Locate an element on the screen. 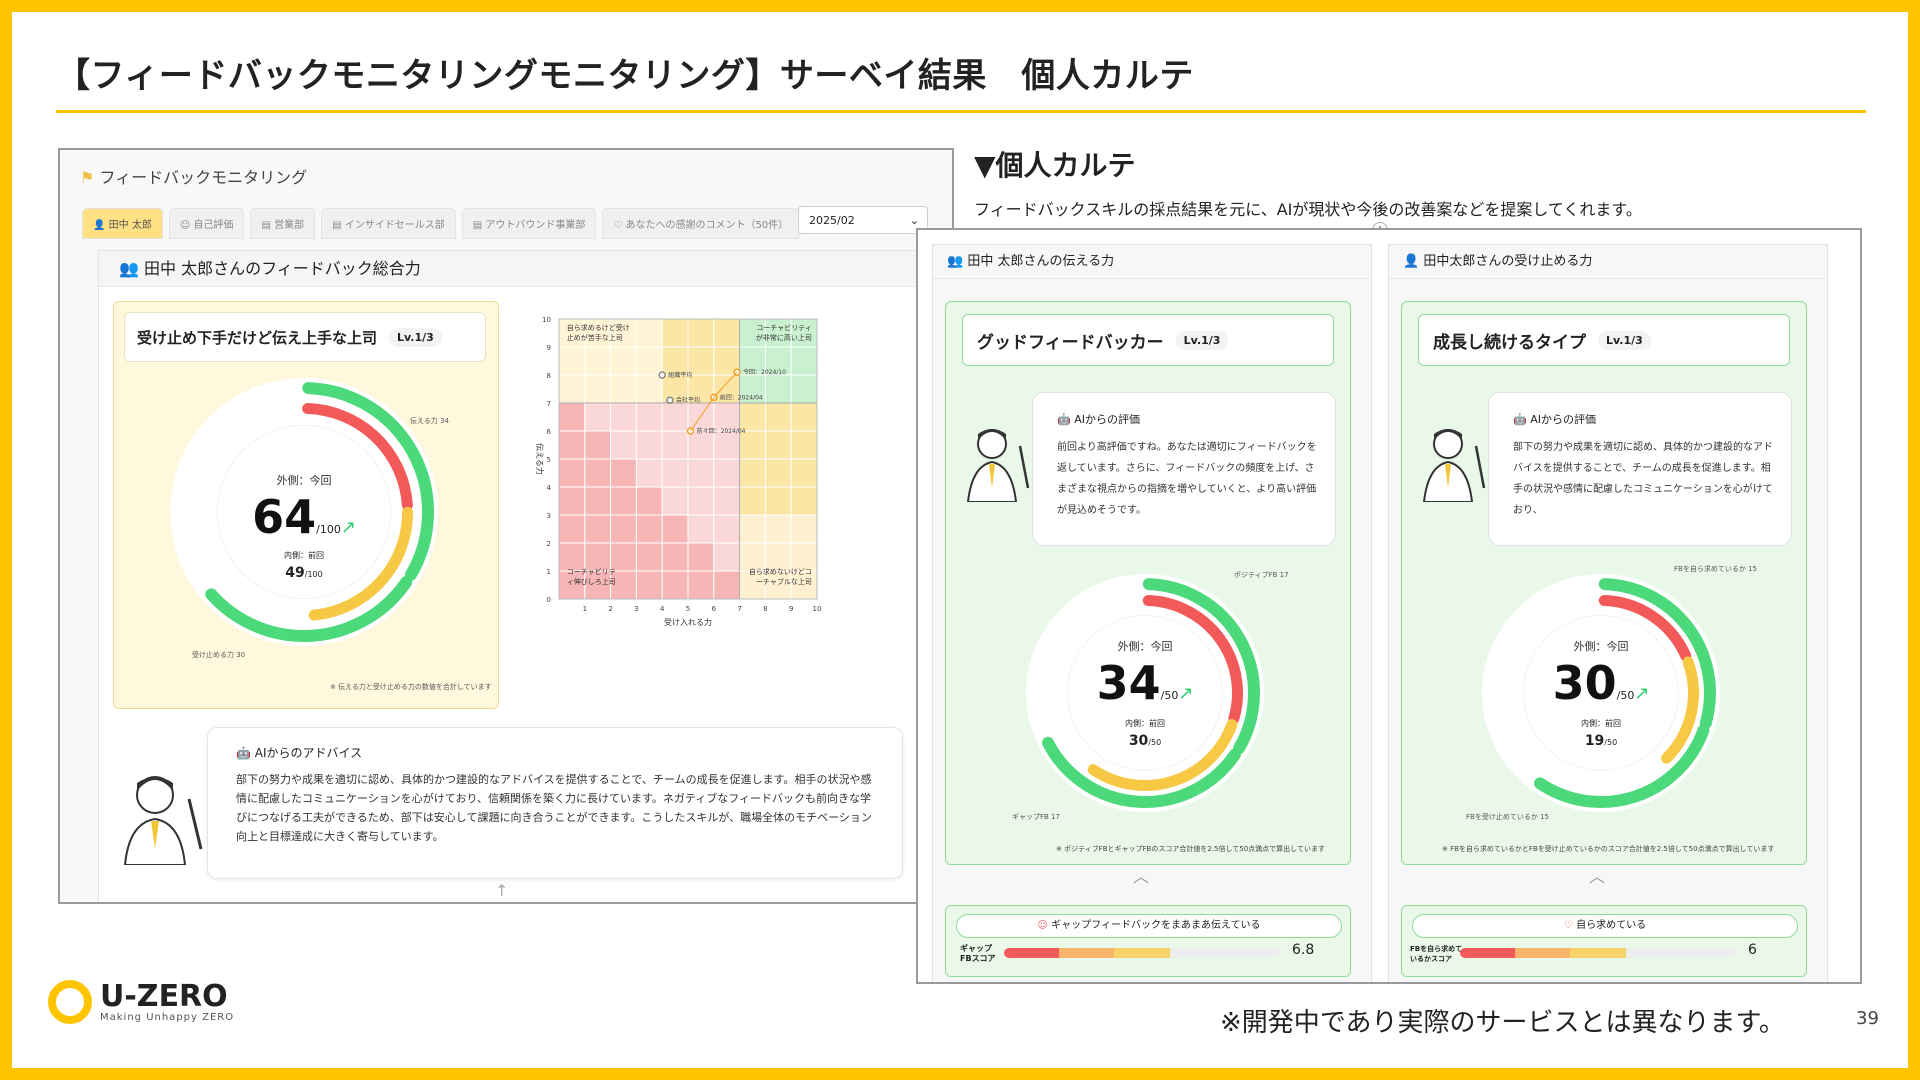 The image size is (1920, 1080). person-search-icon: 👤 is located at coordinates (1411, 261).